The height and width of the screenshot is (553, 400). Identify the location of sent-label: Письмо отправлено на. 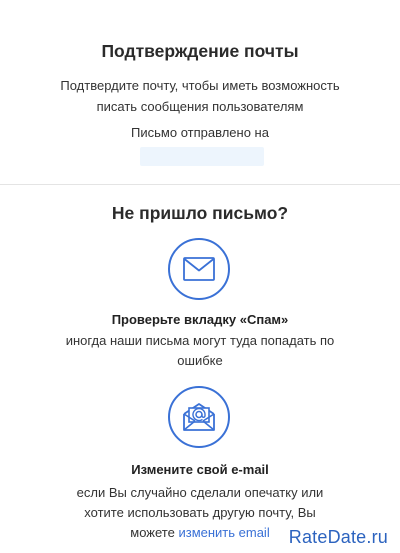
(200, 132).